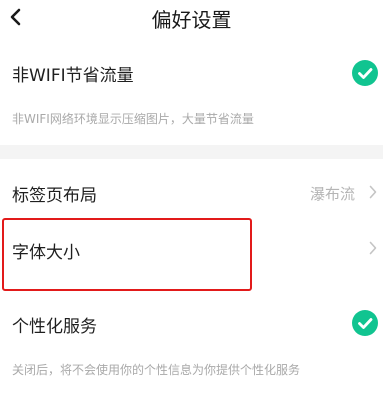 The image size is (383, 400). Describe the element at coordinates (156, 370) in the screenshot. I see `personalization-description: 关闭后，将不会使用你的个性信息为你提供个性化服务` at that location.